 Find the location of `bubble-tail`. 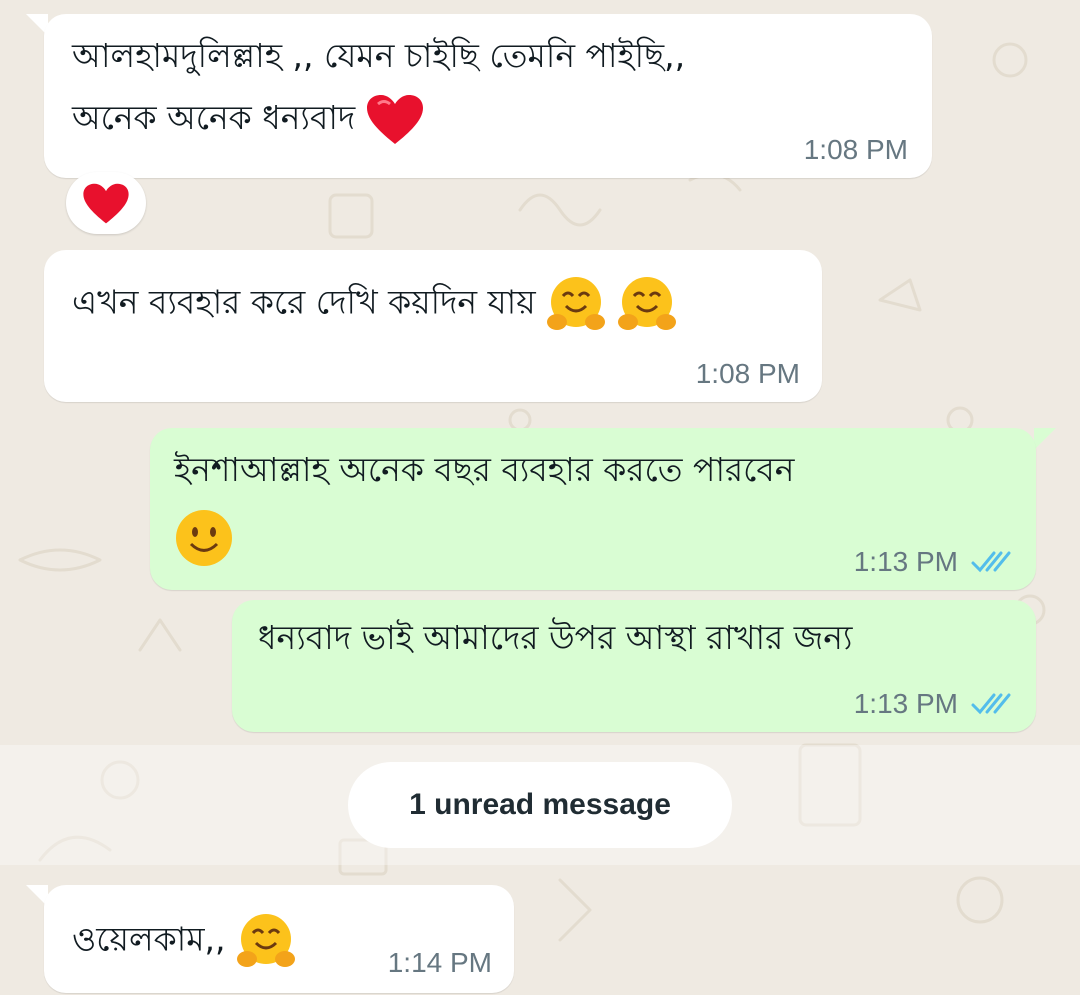

bubble-tail is located at coordinates (1045, 439).